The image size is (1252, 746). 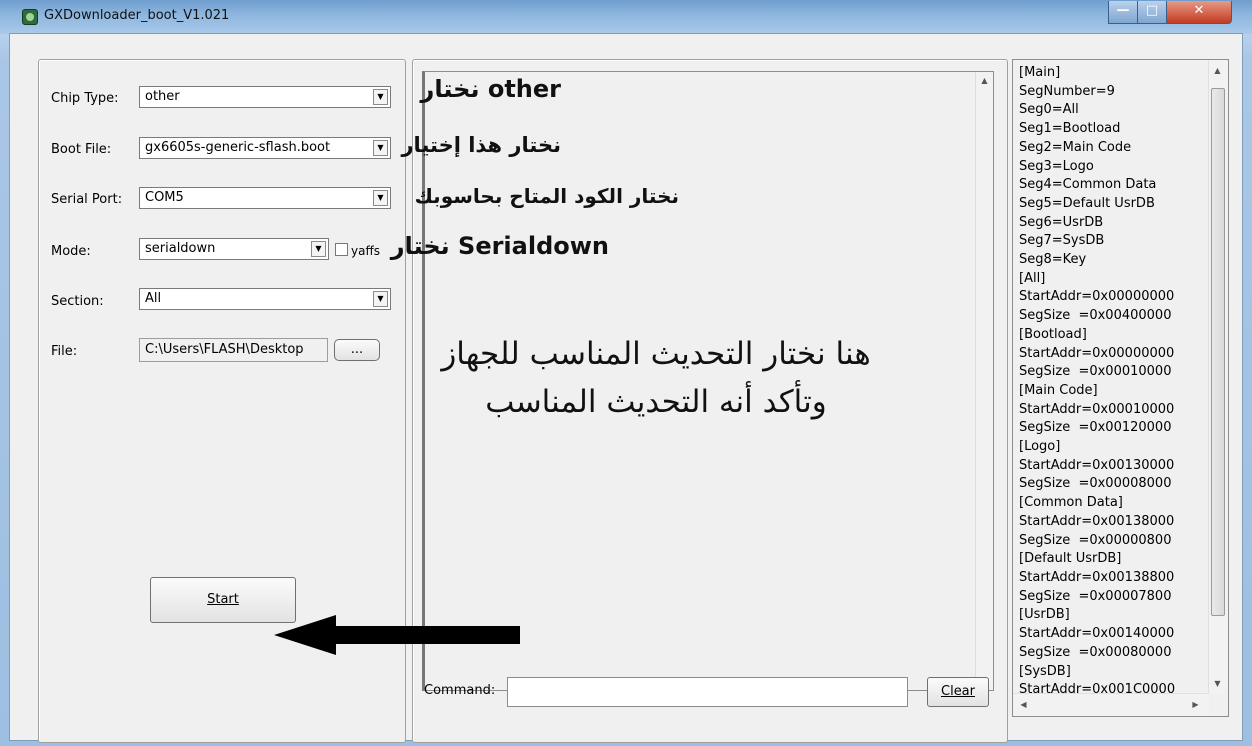 I want to click on boot-file-value: gx6605s-generic-sflash.boot, so click(x=238, y=147).